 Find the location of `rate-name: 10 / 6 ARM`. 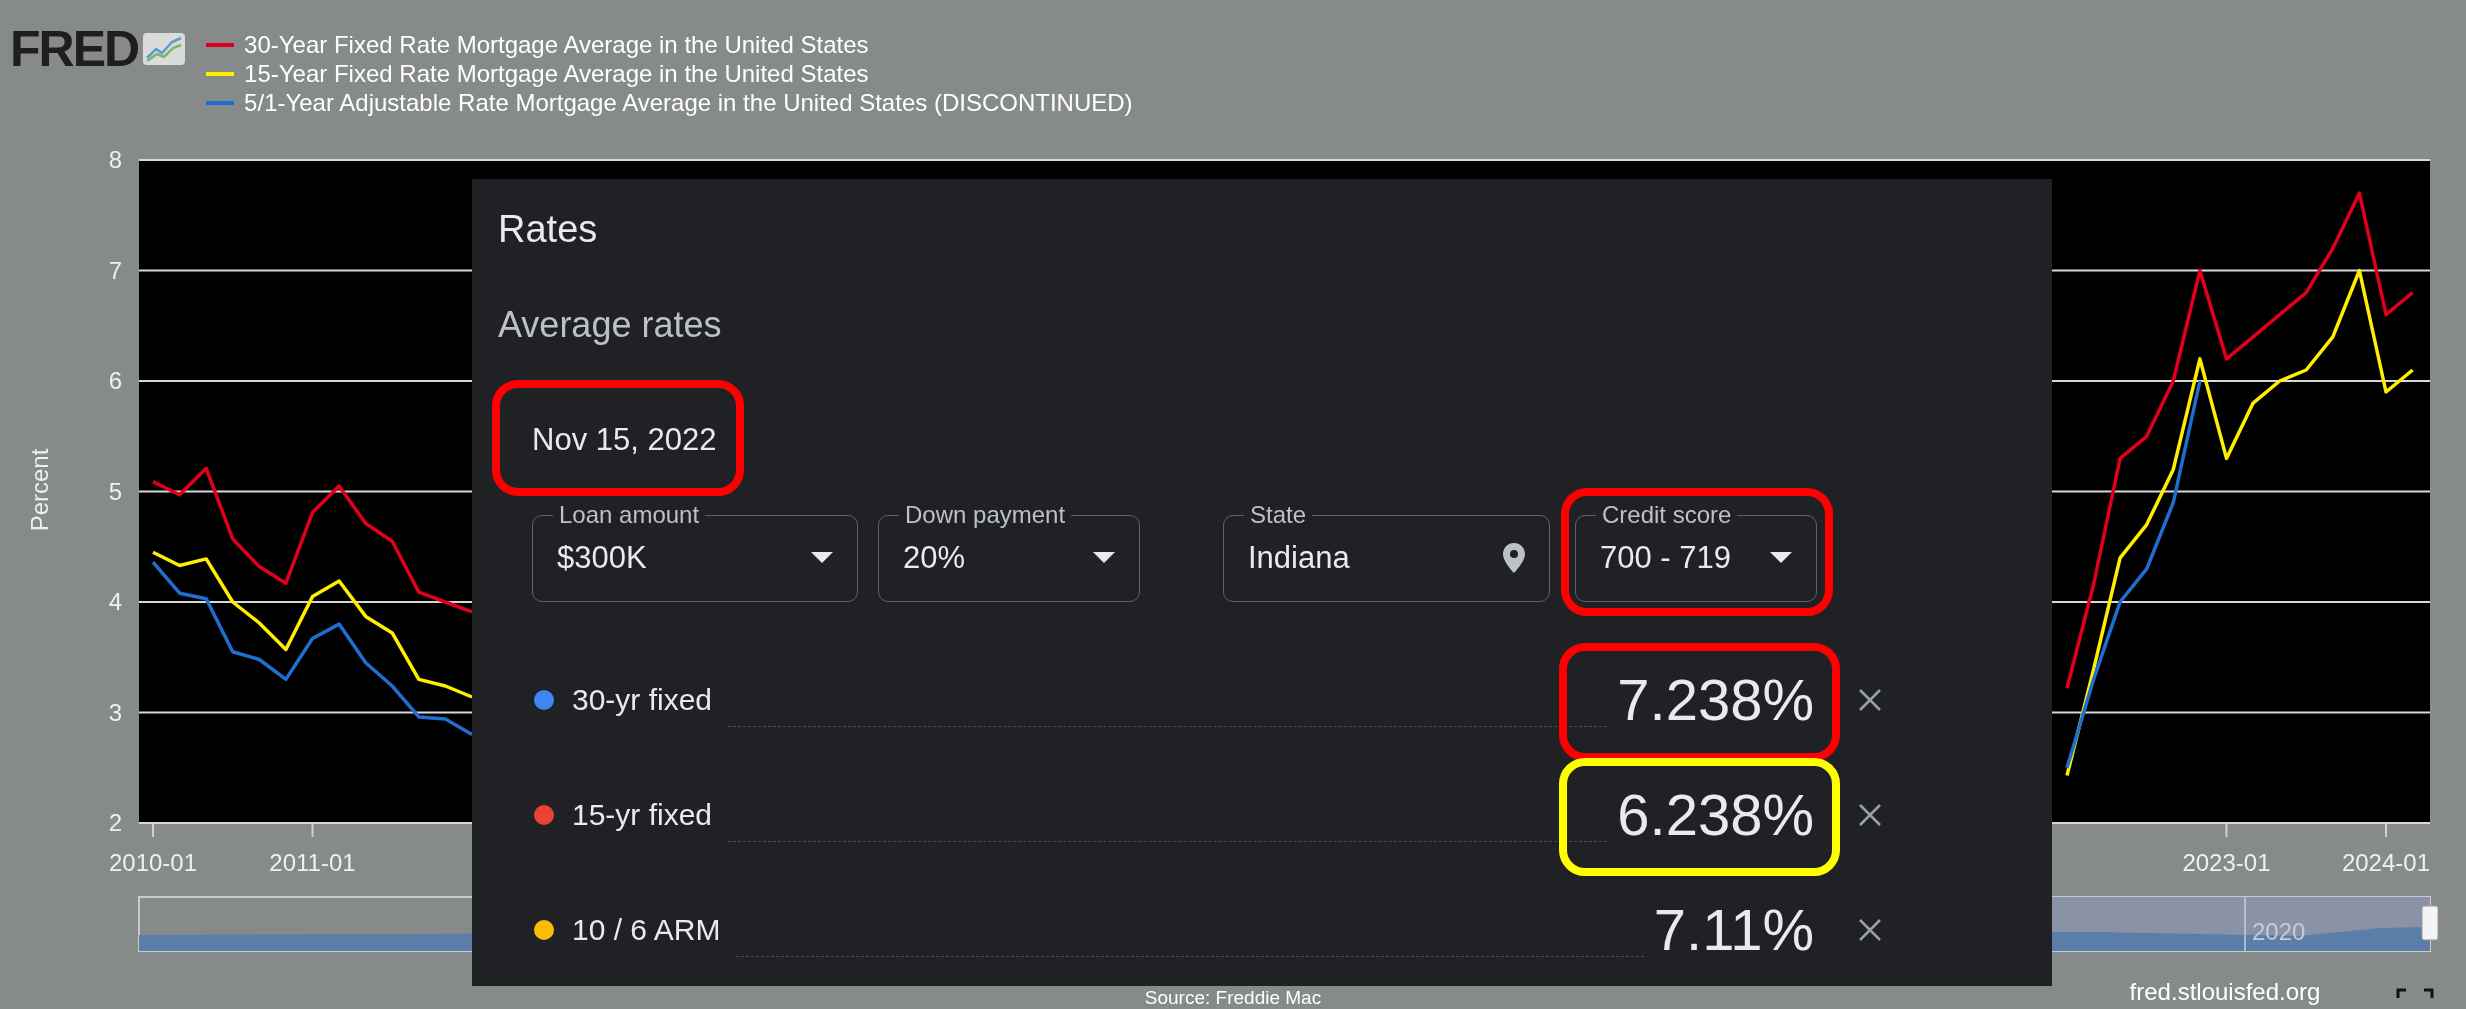

rate-name: 10 / 6 ARM is located at coordinates (646, 929).